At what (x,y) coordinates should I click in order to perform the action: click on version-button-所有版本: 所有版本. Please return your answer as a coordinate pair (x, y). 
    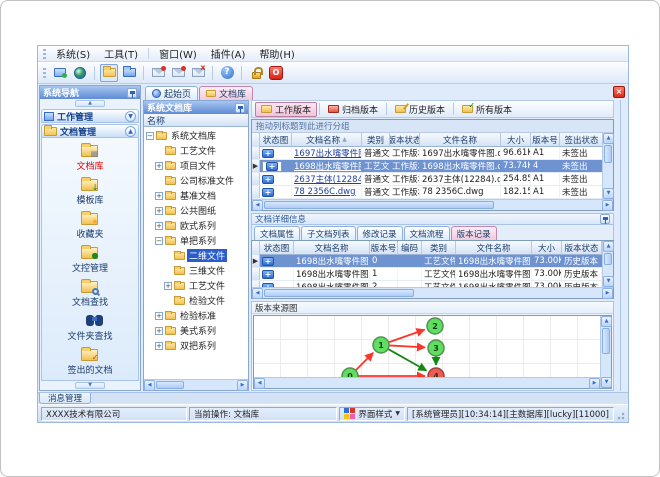
    Looking at the image, I should click on (487, 109).